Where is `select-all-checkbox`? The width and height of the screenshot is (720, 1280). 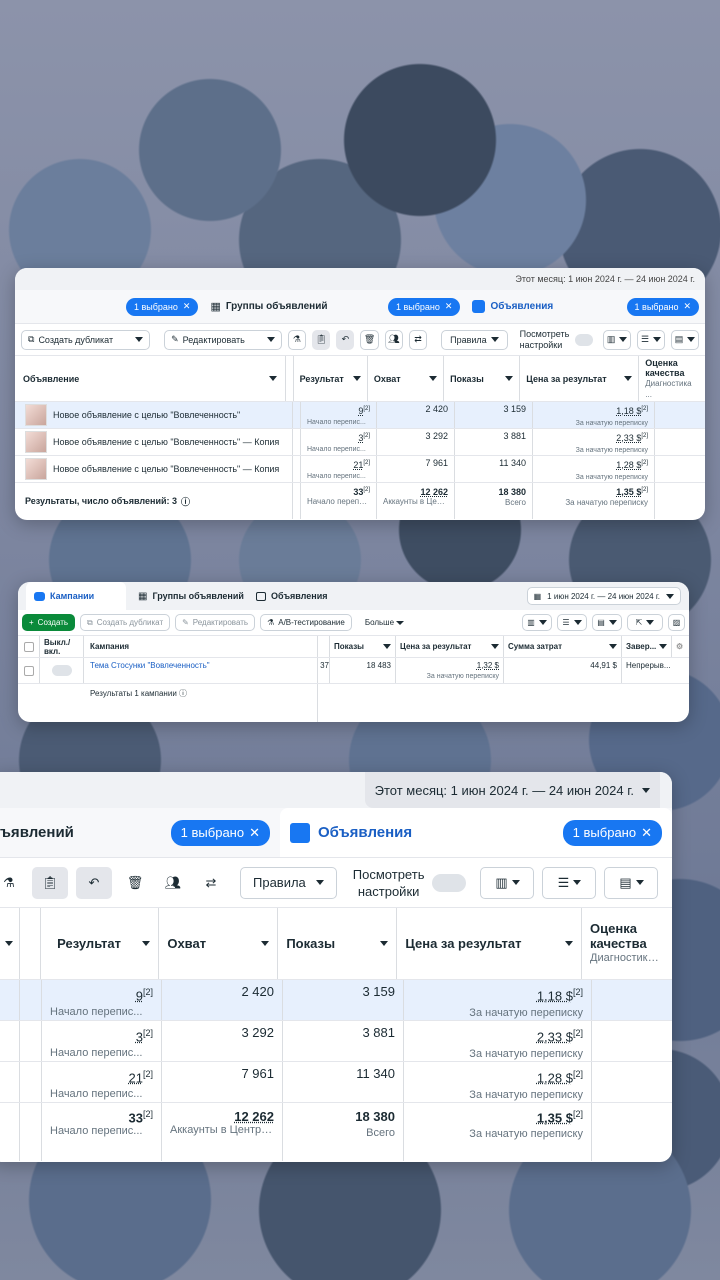 select-all-checkbox is located at coordinates (28, 646).